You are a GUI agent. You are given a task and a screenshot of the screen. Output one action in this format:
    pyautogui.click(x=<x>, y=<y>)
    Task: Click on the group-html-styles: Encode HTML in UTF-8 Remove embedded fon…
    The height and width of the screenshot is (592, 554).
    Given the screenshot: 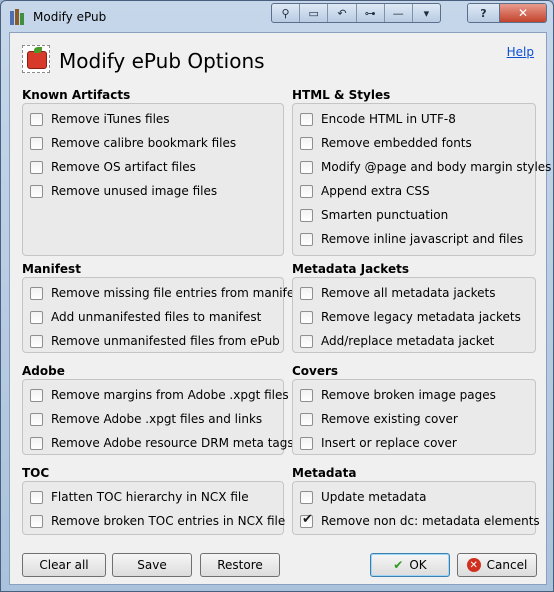 What is the action you would take?
    pyautogui.click(x=421, y=179)
    